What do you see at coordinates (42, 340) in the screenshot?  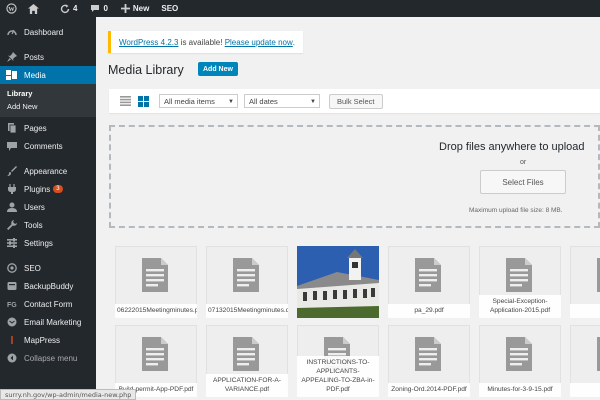 I see `sidebar-item-label: MapPress` at bounding box center [42, 340].